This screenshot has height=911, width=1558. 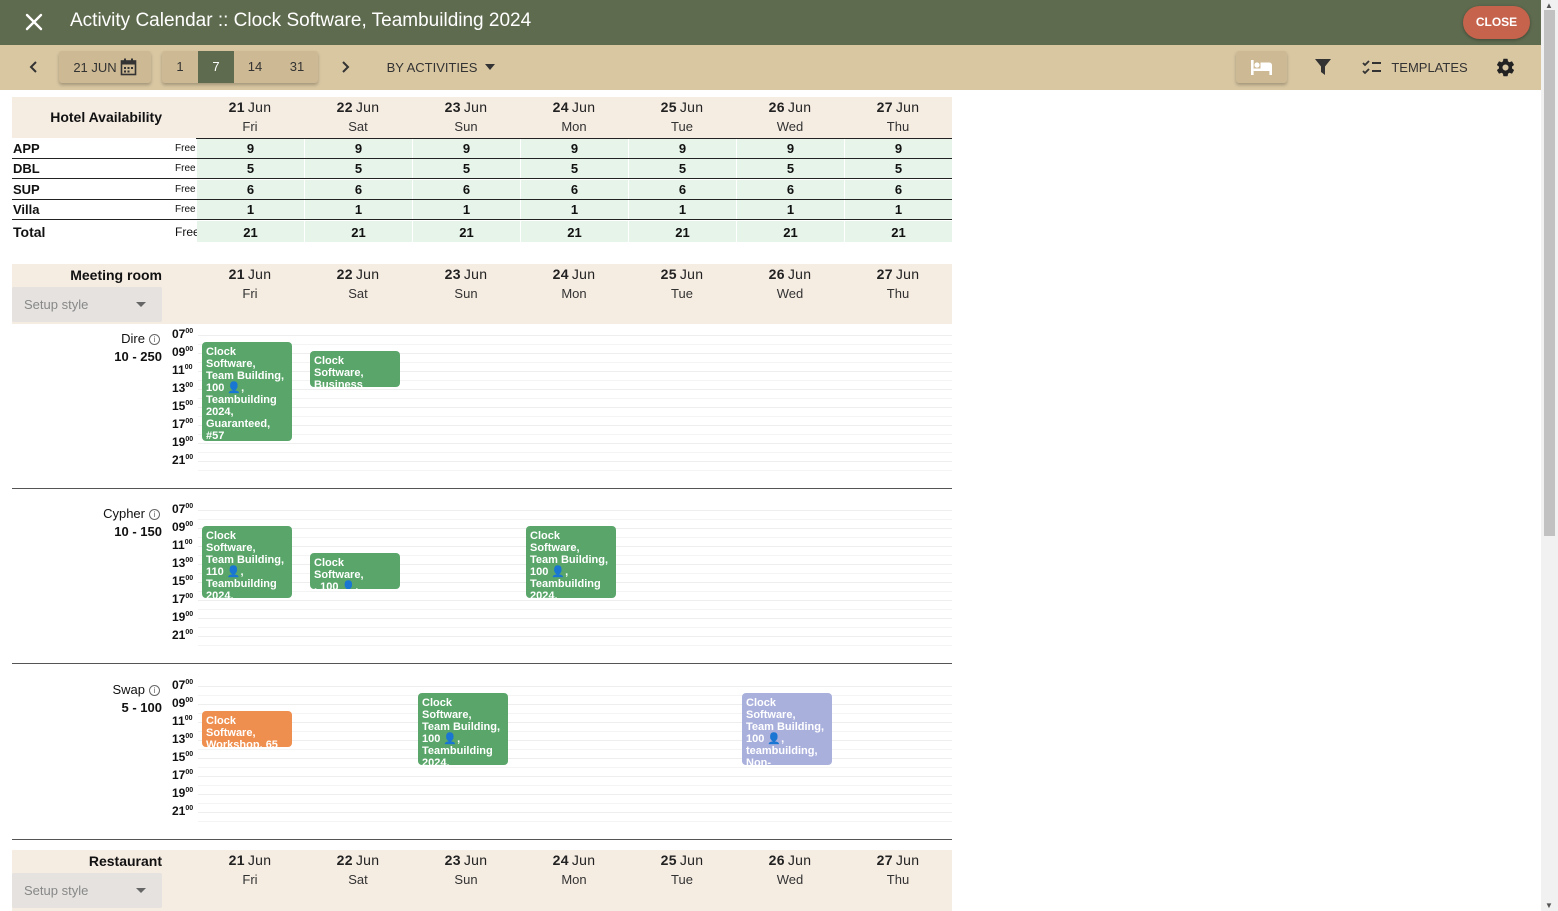 What do you see at coordinates (34, 22) in the screenshot?
I see `close-icon` at bounding box center [34, 22].